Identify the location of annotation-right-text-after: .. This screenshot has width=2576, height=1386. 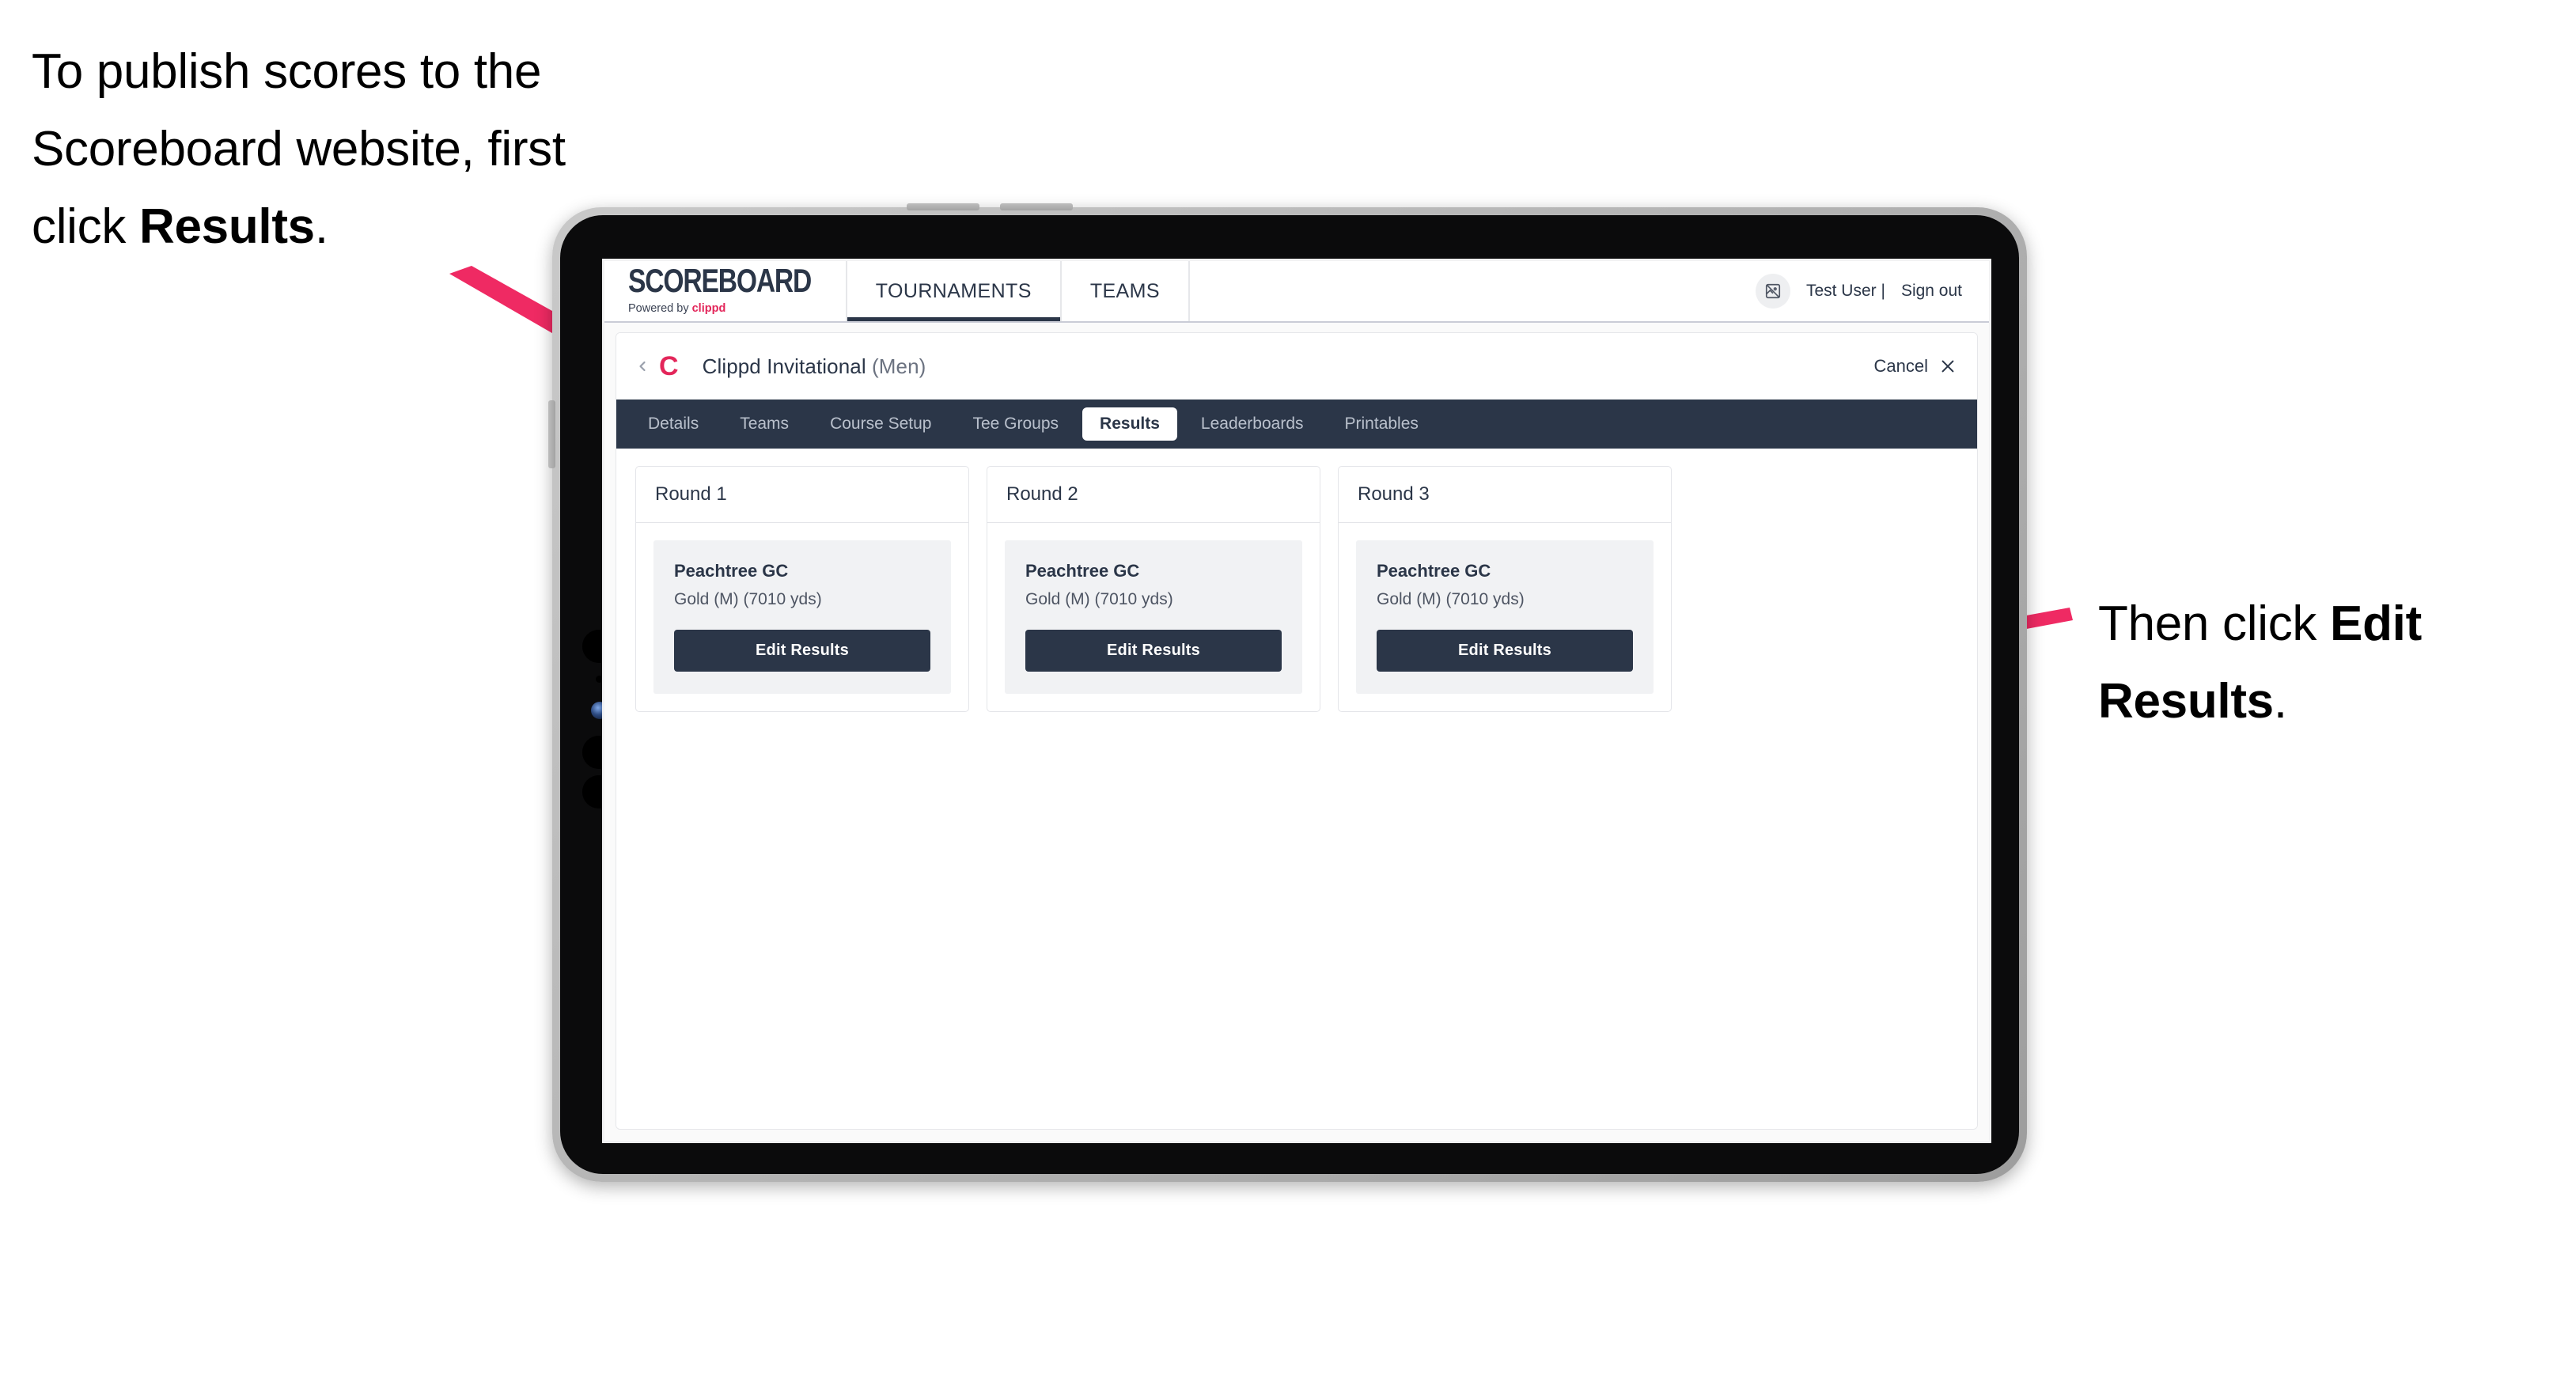
(2280, 701).